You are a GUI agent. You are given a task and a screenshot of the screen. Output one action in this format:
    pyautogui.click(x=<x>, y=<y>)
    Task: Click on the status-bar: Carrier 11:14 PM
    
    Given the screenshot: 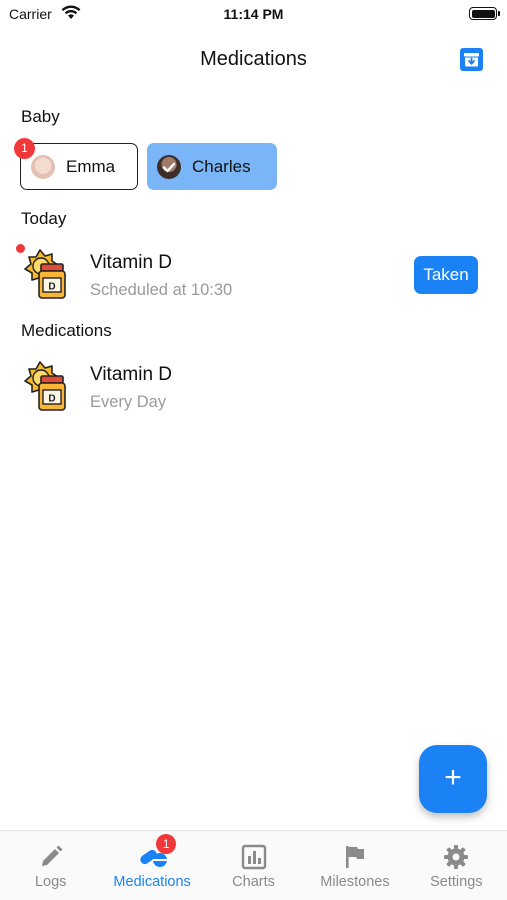 What is the action you would take?
    pyautogui.click(x=253, y=15)
    